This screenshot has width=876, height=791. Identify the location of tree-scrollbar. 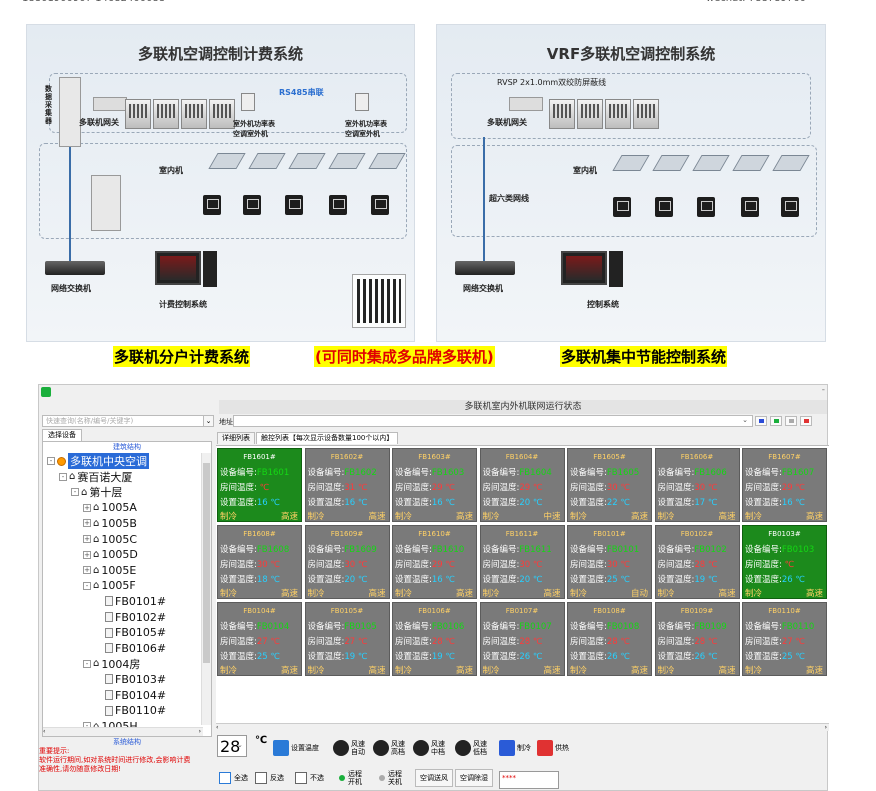
(206, 589).